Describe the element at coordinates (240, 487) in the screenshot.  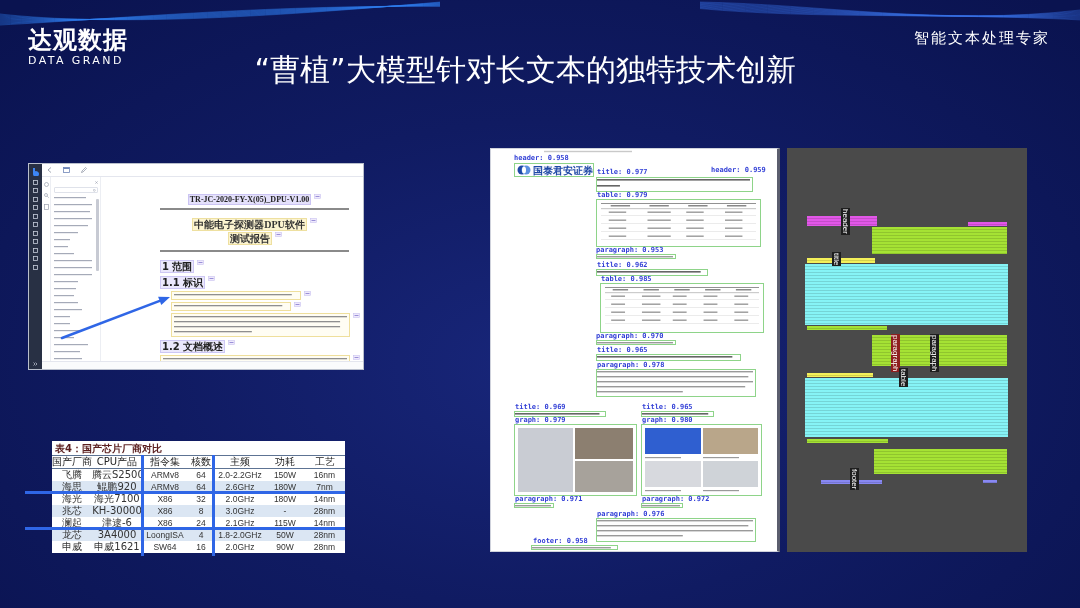
I see `table-cell: 2.6GHz` at that location.